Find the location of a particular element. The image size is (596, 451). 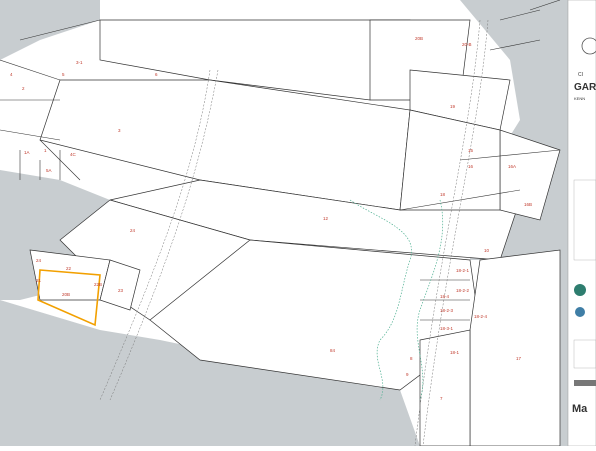

line-d is located at coordinates (30, 70).